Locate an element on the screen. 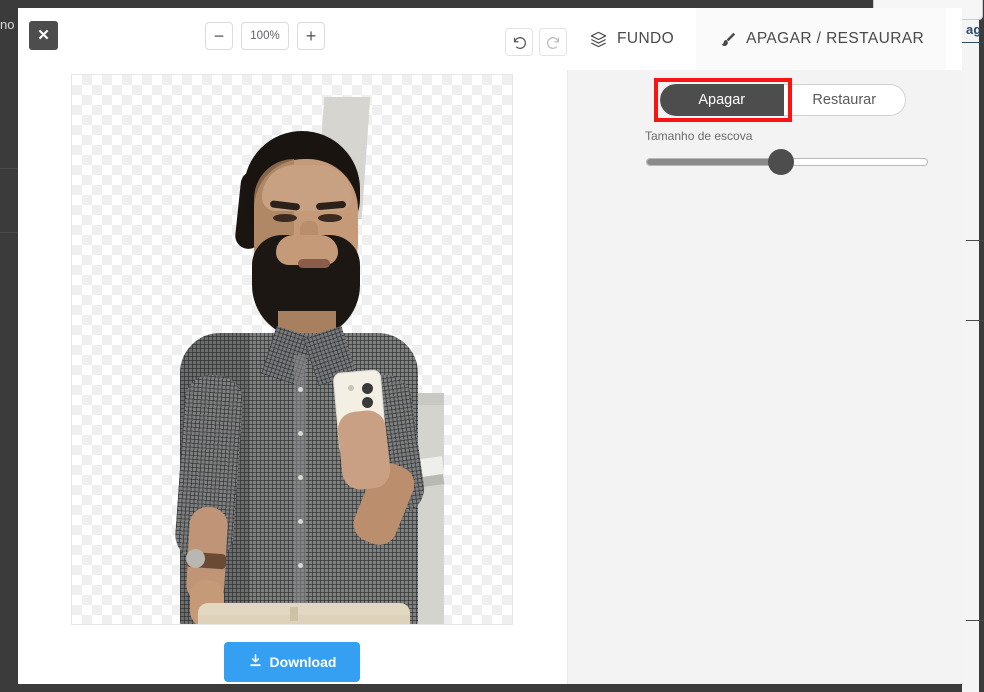 Image resolution: width=984 pixels, height=692 pixels. slider-thumb is located at coordinates (781, 162).